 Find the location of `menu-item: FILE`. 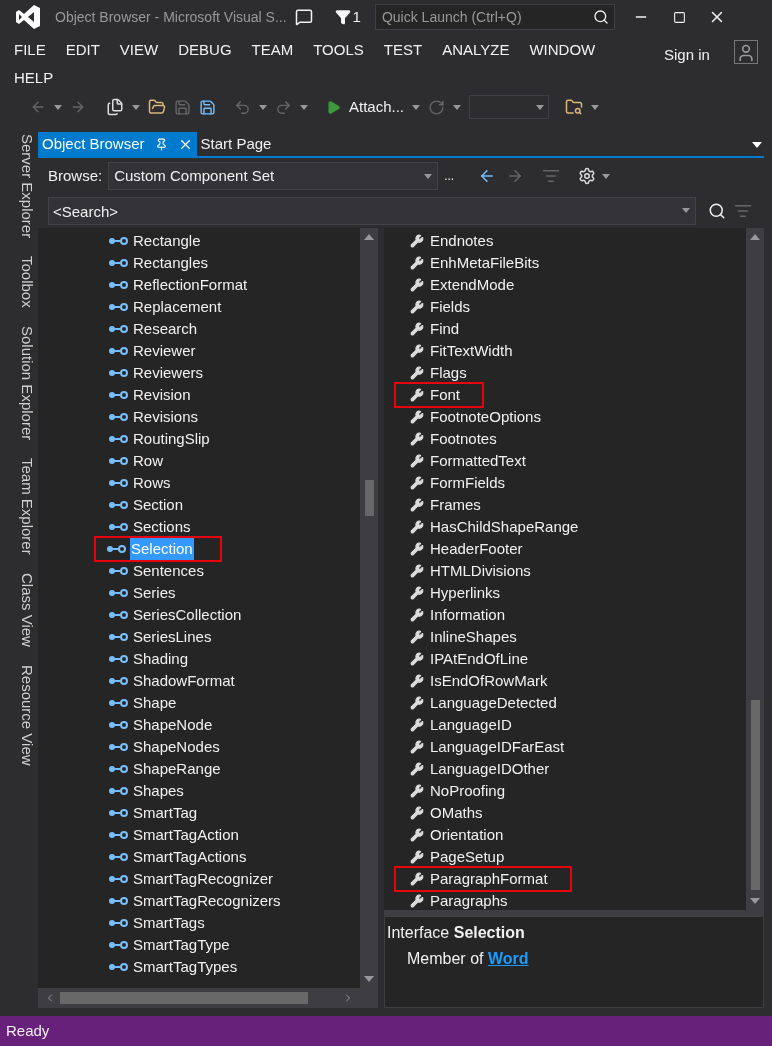

menu-item: FILE is located at coordinates (30, 50).